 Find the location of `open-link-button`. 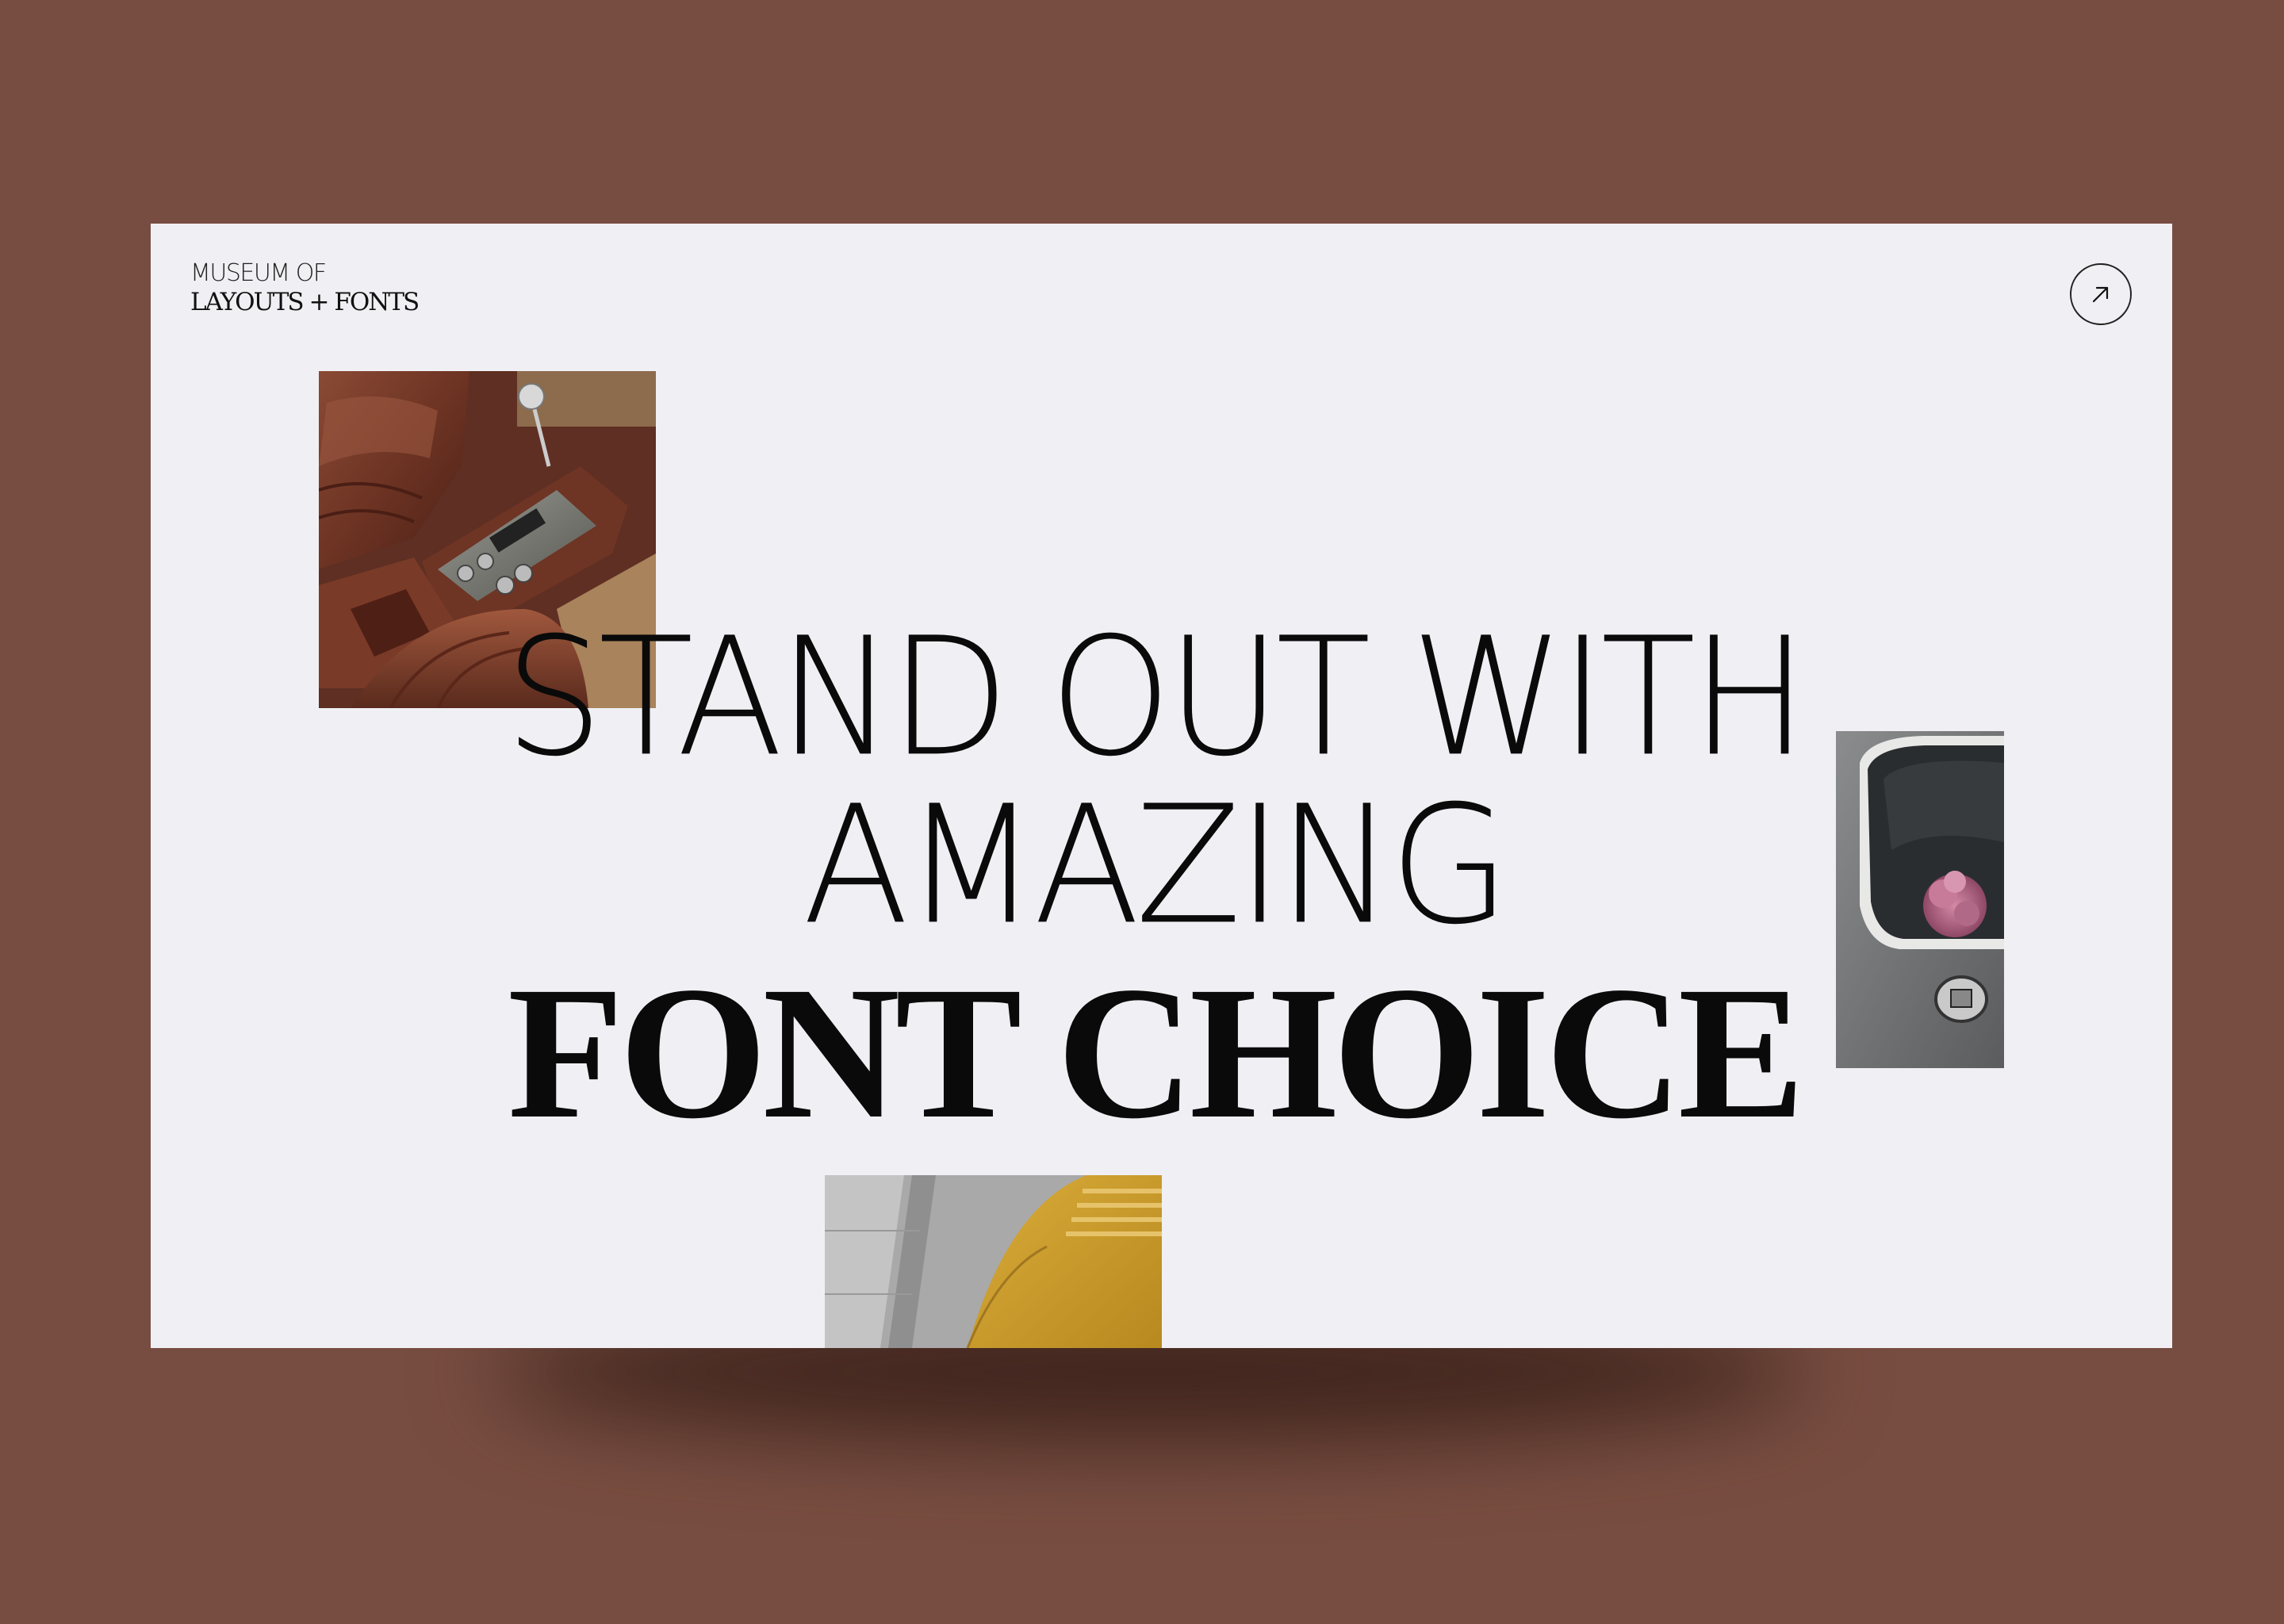

open-link-button is located at coordinates (2101, 294).